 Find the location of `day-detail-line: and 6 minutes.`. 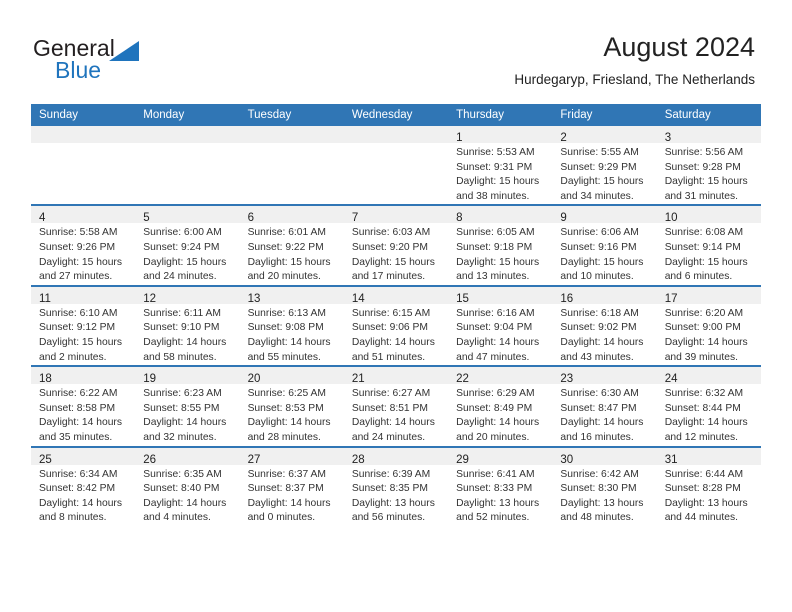

day-detail-line: and 6 minutes. is located at coordinates (698, 277).